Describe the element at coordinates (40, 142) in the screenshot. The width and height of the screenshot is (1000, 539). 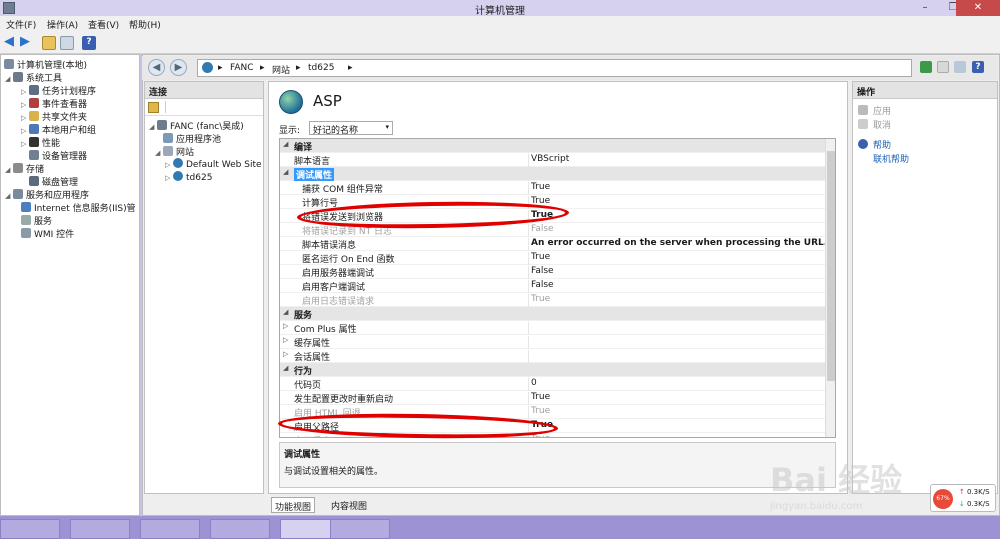
I see `tree-performance: ▷ 性能` at that location.